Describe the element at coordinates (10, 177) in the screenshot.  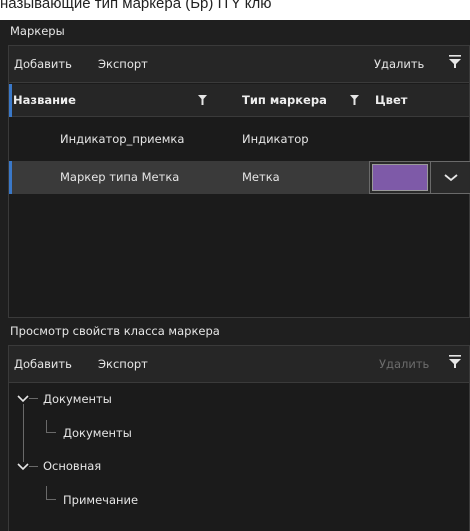
I see `row-accent-bar` at that location.